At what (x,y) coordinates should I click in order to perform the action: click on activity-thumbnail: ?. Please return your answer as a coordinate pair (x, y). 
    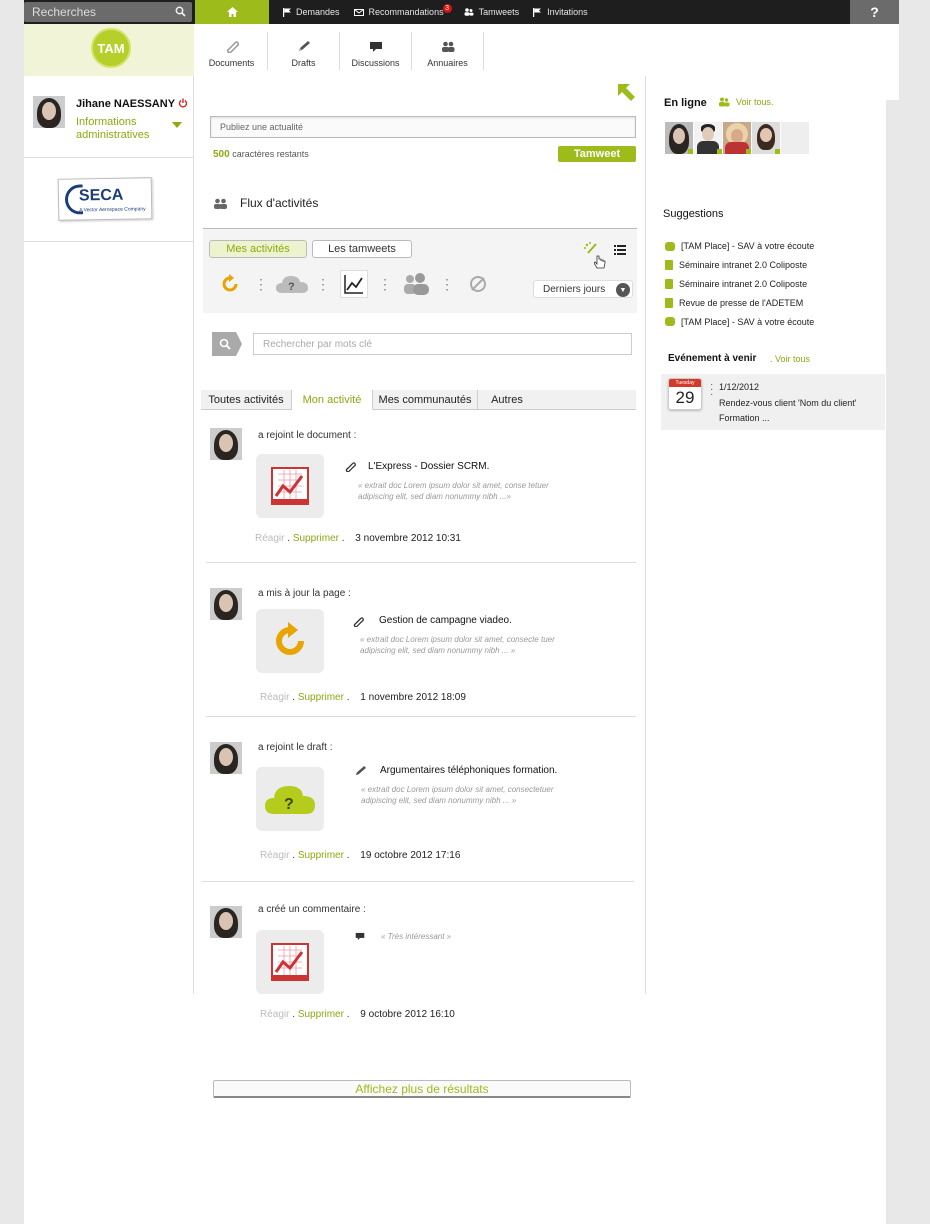
    Looking at the image, I should click on (290, 799).